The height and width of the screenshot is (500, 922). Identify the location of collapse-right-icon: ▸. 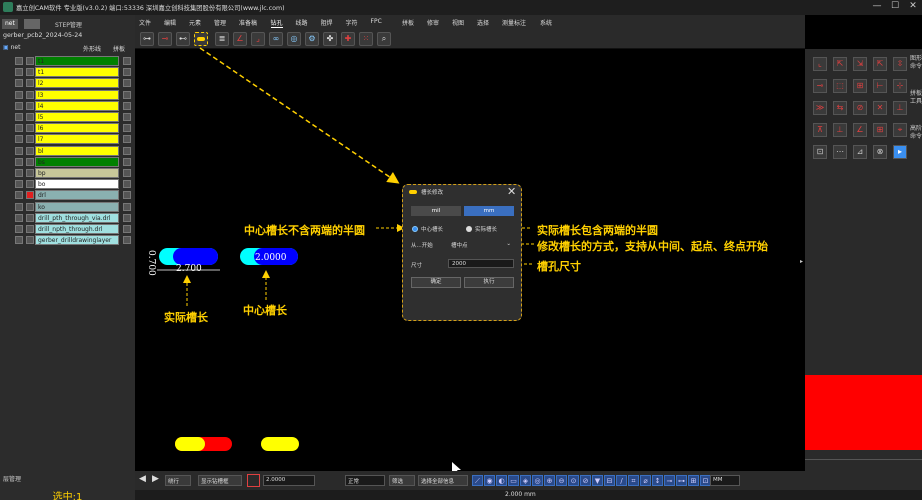
(801, 261).